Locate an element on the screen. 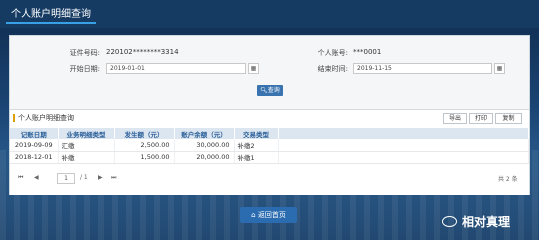 The height and width of the screenshot is (240, 539). back-home-button: ⌂ 返回首页 is located at coordinates (268, 215).